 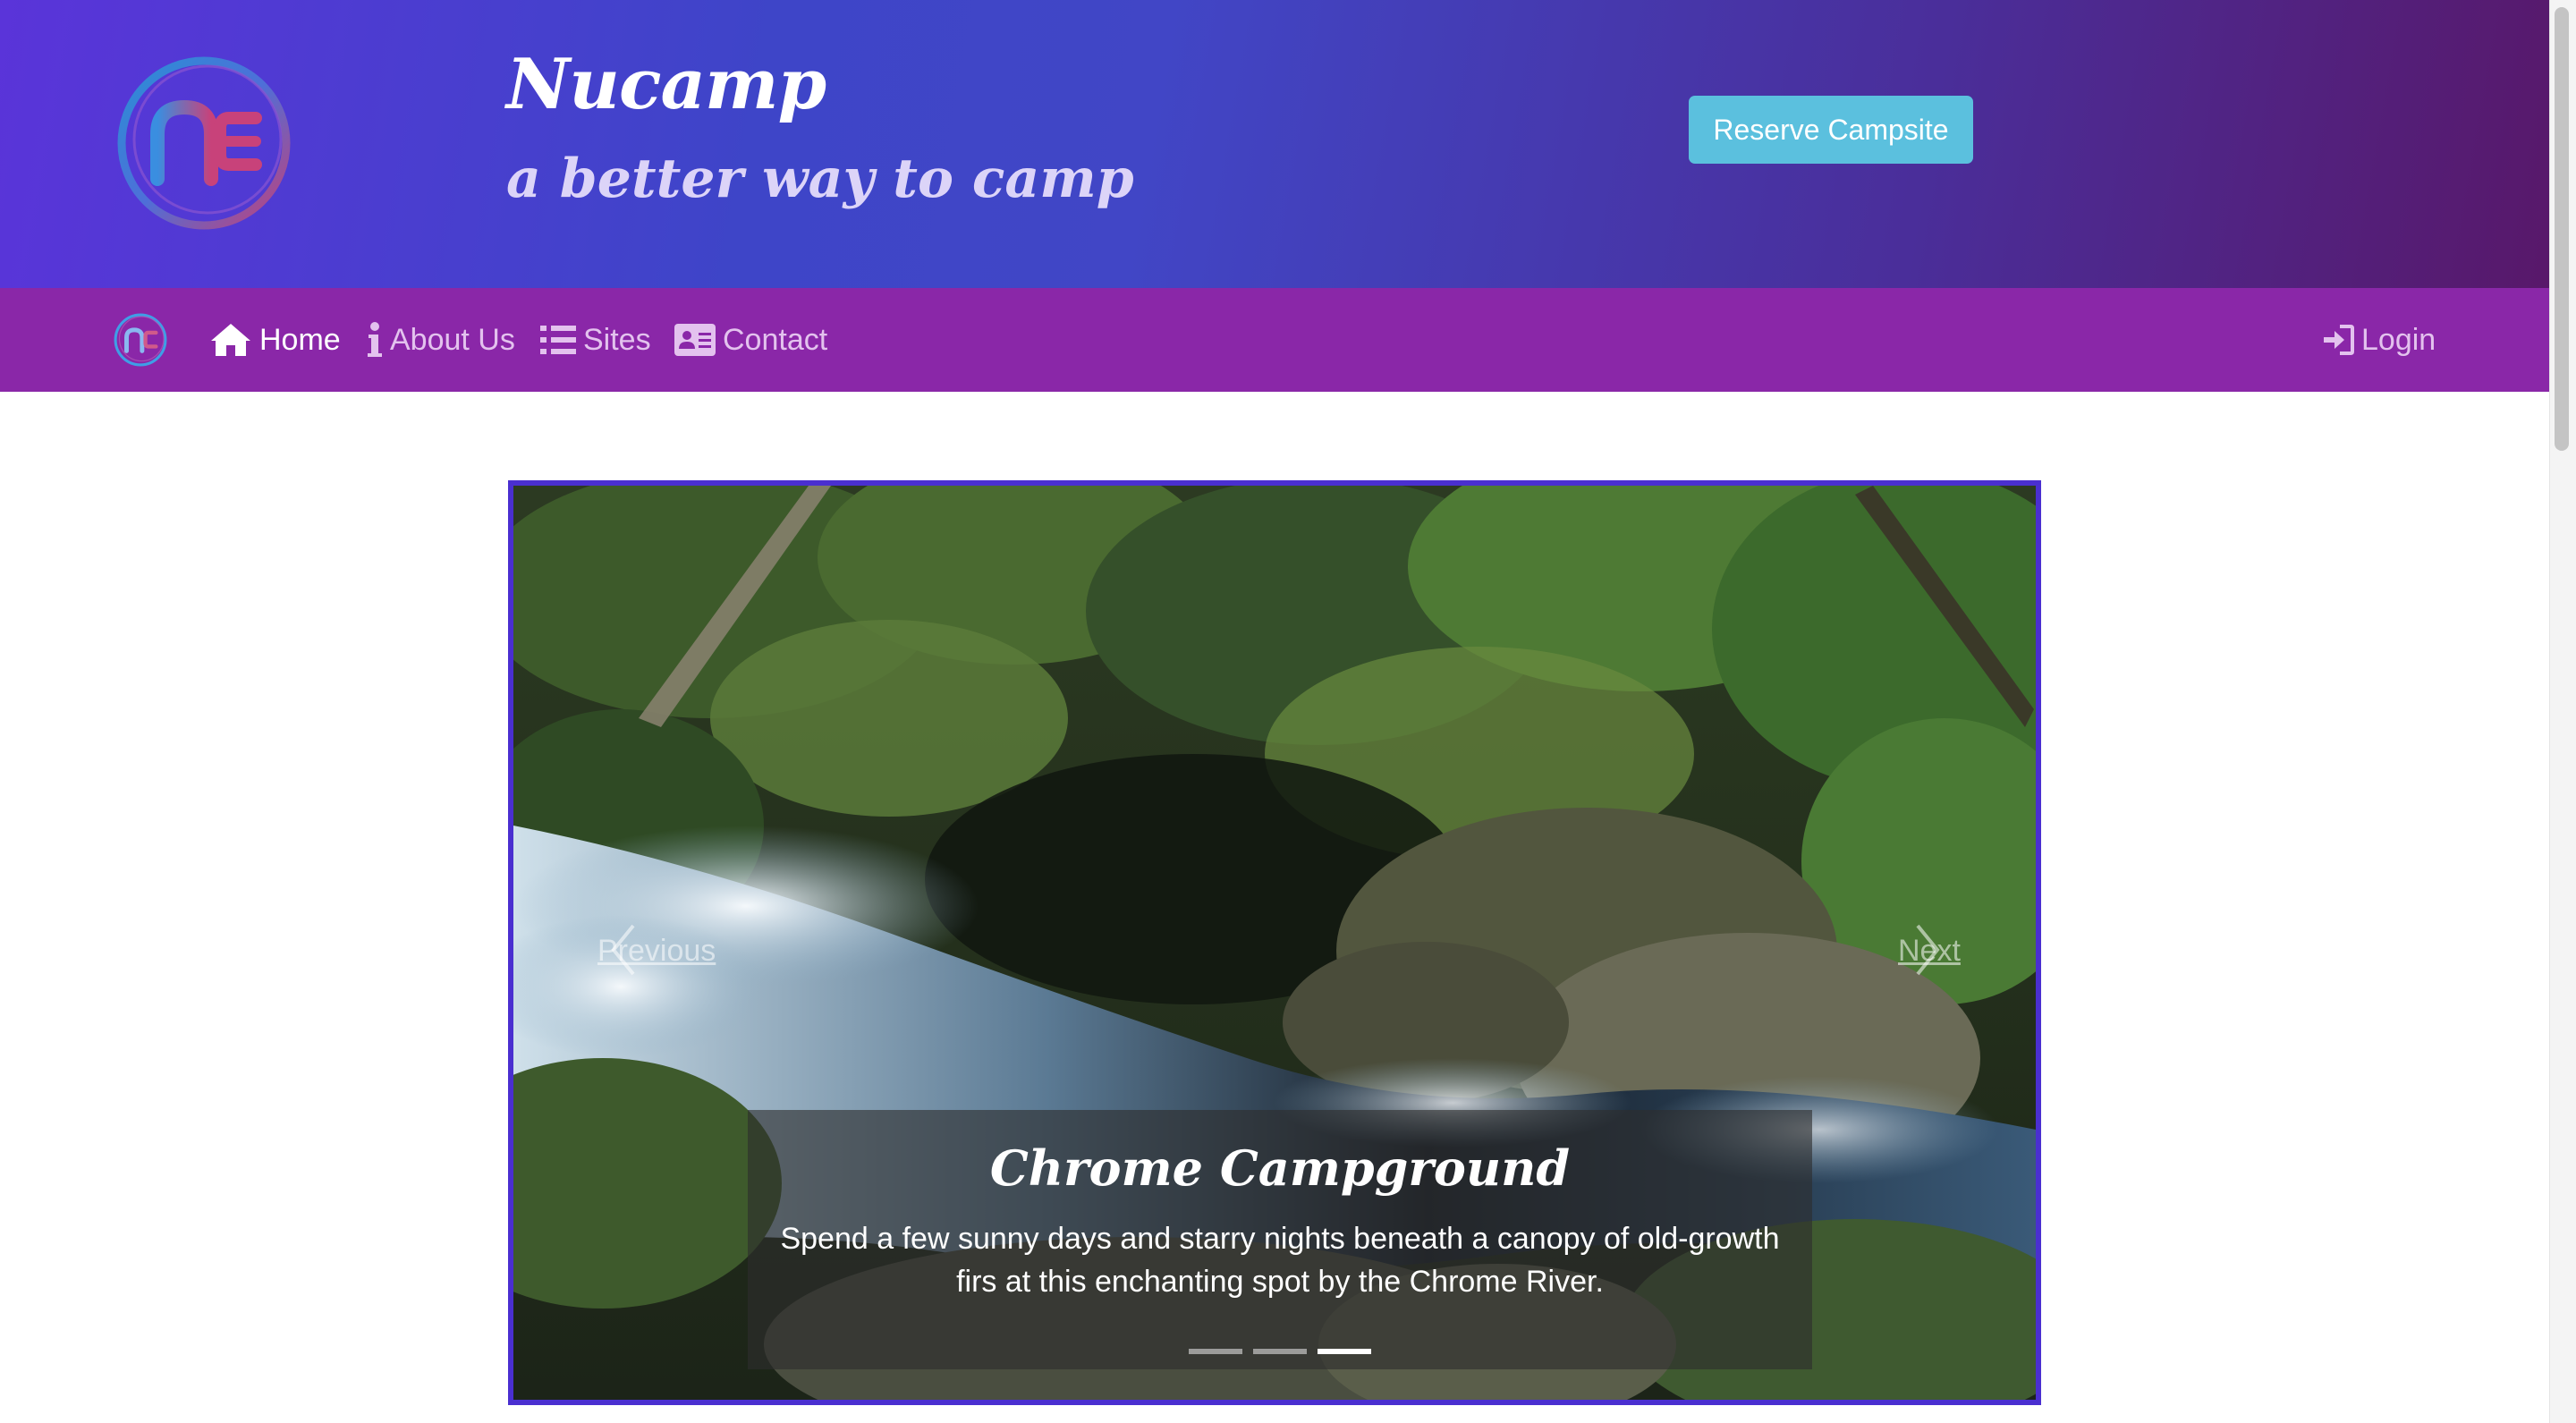 I want to click on caption-title: Chrome Campground, so click(x=1280, y=1168).